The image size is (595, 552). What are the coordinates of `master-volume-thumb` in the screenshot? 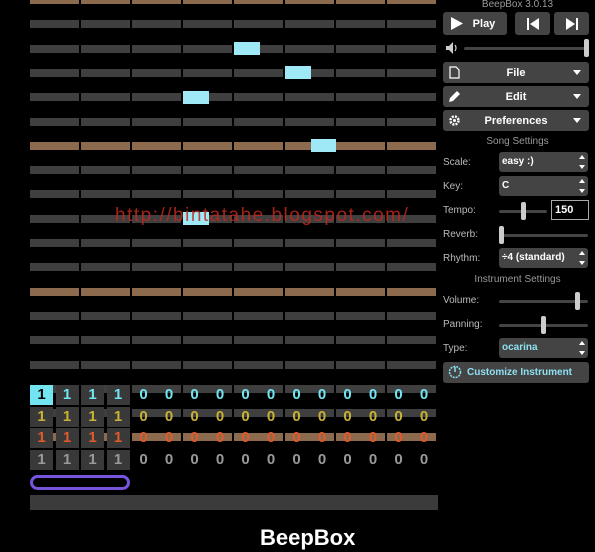 It's located at (586, 48).